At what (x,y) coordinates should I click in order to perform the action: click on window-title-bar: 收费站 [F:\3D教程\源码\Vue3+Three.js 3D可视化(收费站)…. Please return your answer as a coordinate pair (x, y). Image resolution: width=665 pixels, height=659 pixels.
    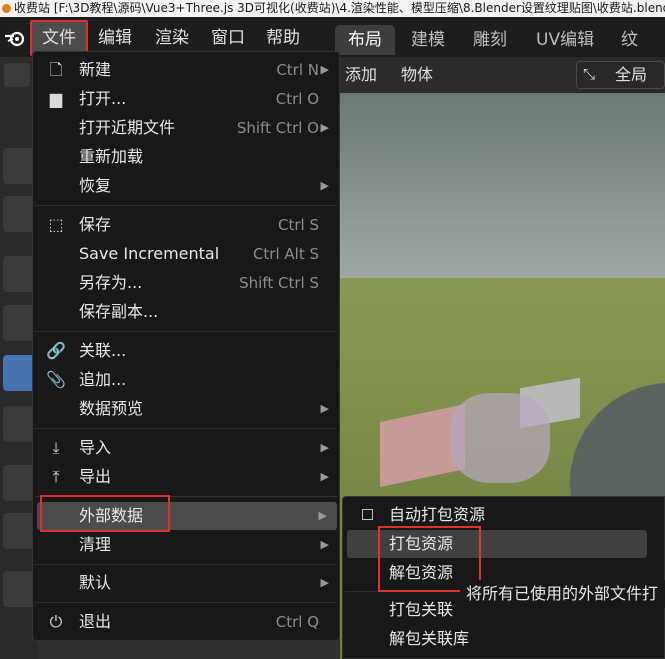
    Looking at the image, I should click on (332, 8).